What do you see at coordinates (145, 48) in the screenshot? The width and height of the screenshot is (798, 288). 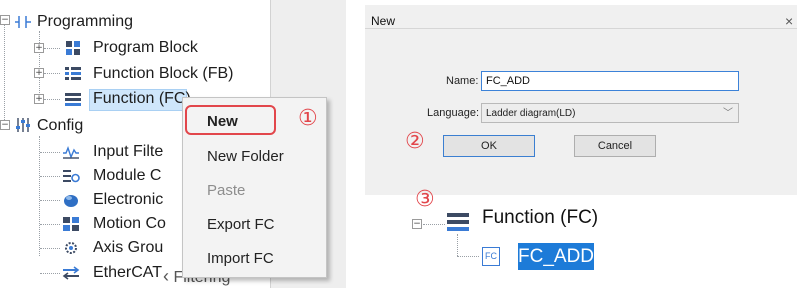 I see `tree-item-program-block: Program Block` at bounding box center [145, 48].